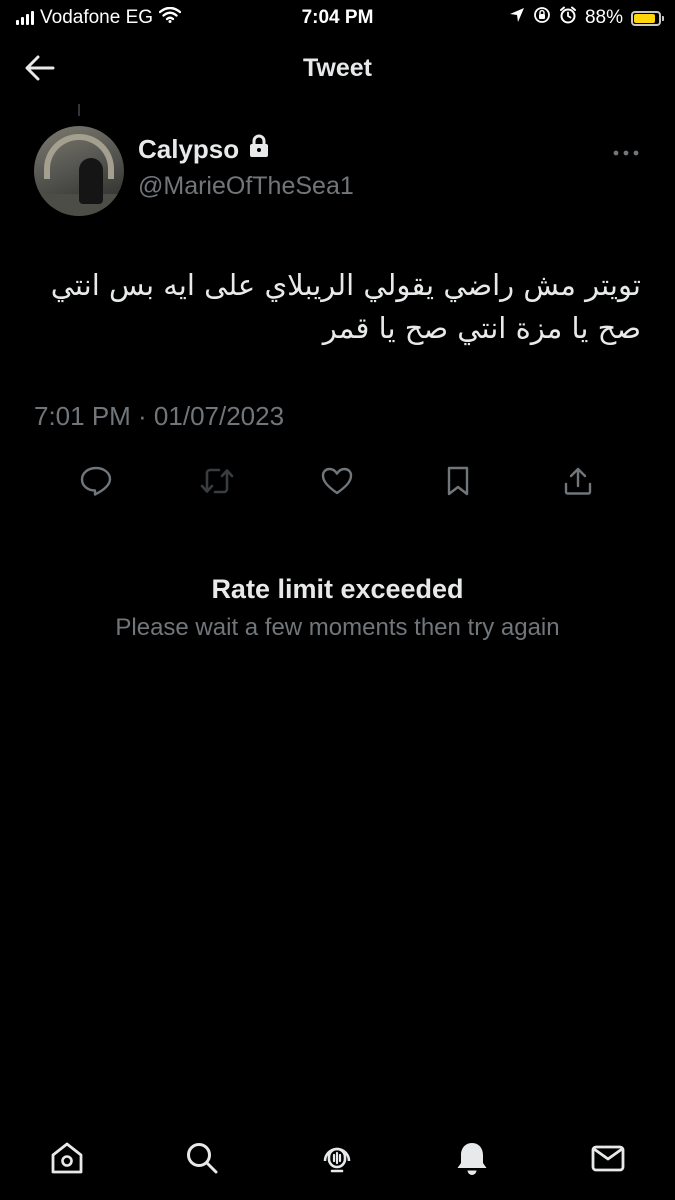 Image resolution: width=675 pixels, height=1200 pixels. I want to click on tweet-timestamp: 7:01 PM · 01/07/2023, so click(159, 416).